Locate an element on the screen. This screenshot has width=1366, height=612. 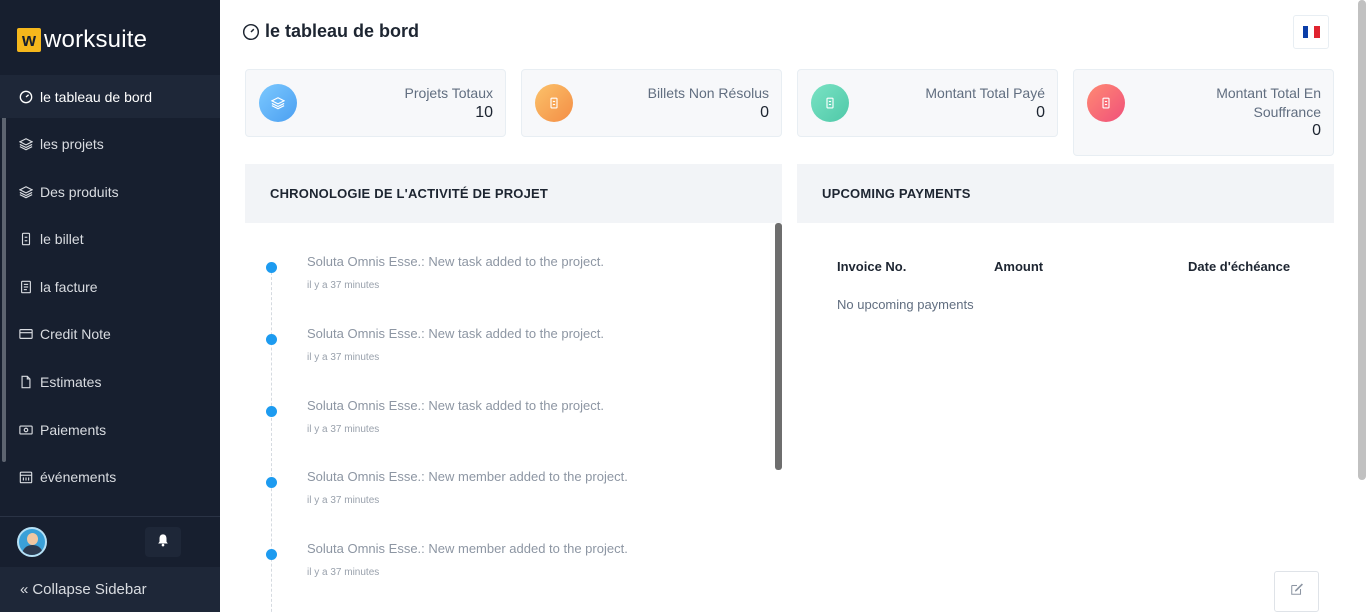
brand-logo: w is located at coordinates (29, 40).